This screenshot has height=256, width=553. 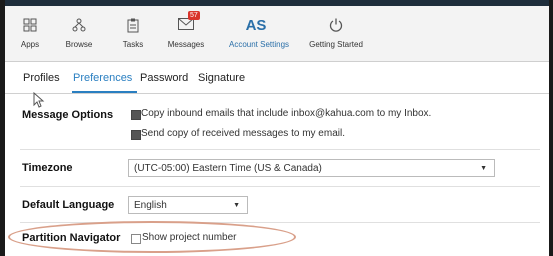 I want to click on power-icon, so click(x=336, y=26).